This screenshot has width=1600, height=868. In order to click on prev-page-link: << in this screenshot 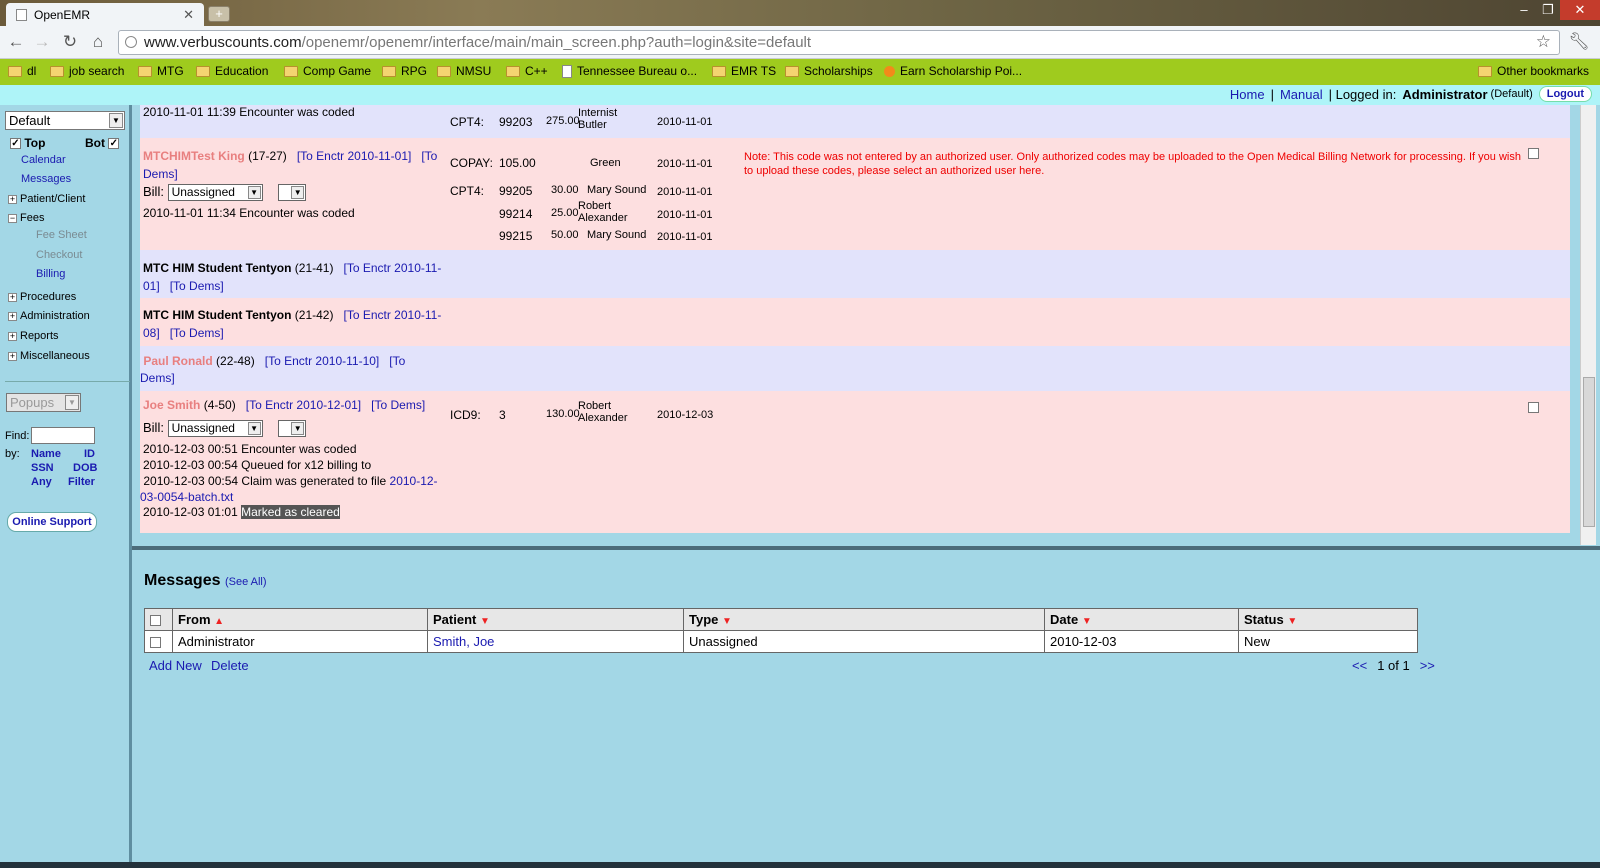, I will do `click(1359, 665)`.